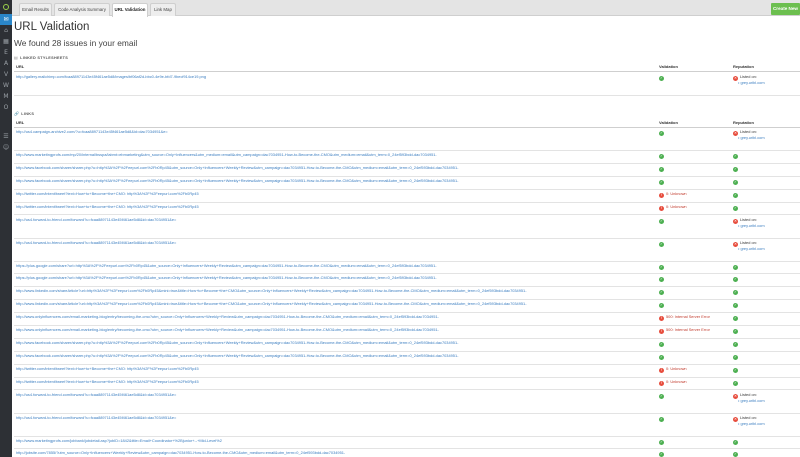 This screenshot has width=800, height=457. Describe the element at coordinates (407, 123) in the screenshot. I see `links-table-header: URL Validation Reputation` at that location.